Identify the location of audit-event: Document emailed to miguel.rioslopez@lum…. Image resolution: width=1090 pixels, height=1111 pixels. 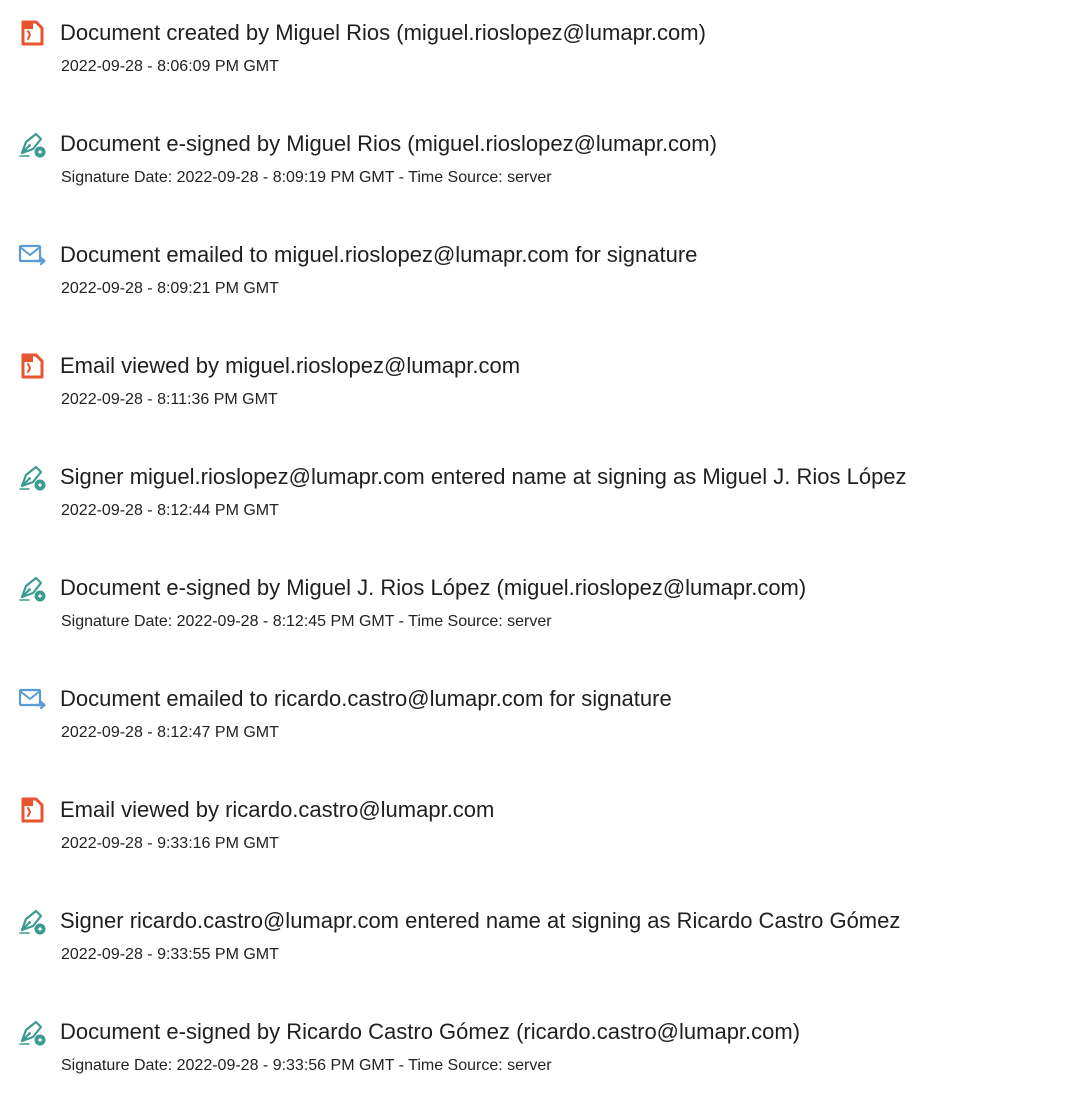
(545, 280).